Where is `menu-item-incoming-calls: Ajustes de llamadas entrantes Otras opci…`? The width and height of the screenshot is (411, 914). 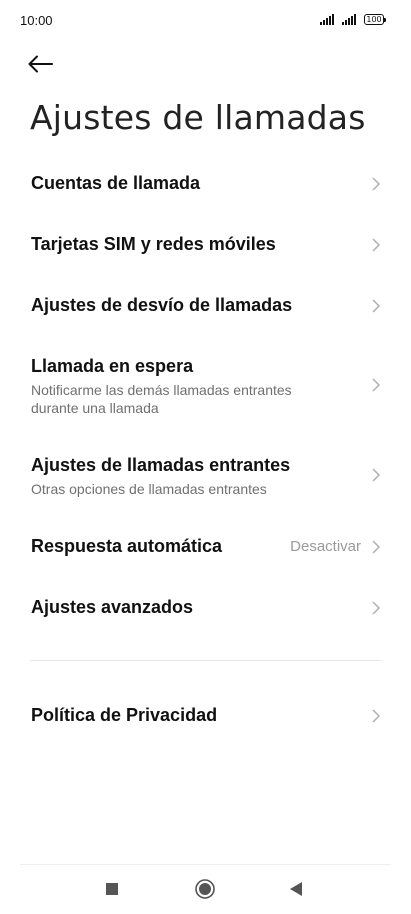 menu-item-incoming-calls: Ajustes de llamadas entrantes Otras opci… is located at coordinates (205, 476).